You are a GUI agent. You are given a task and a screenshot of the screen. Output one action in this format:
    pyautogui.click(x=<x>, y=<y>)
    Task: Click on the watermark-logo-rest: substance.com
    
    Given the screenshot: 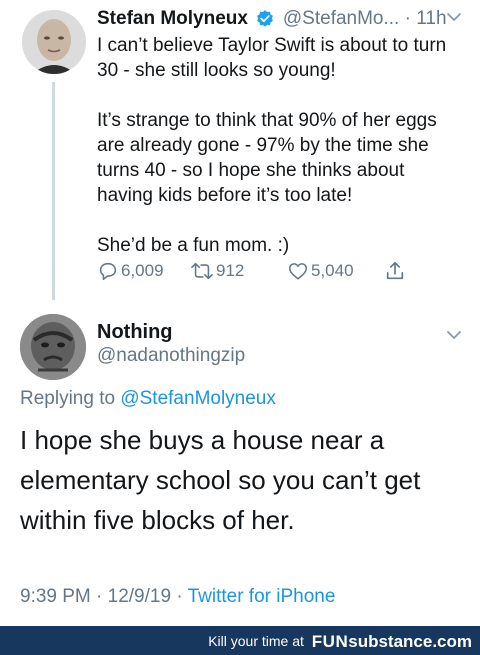 What is the action you would take?
    pyautogui.click(x=410, y=641)
    